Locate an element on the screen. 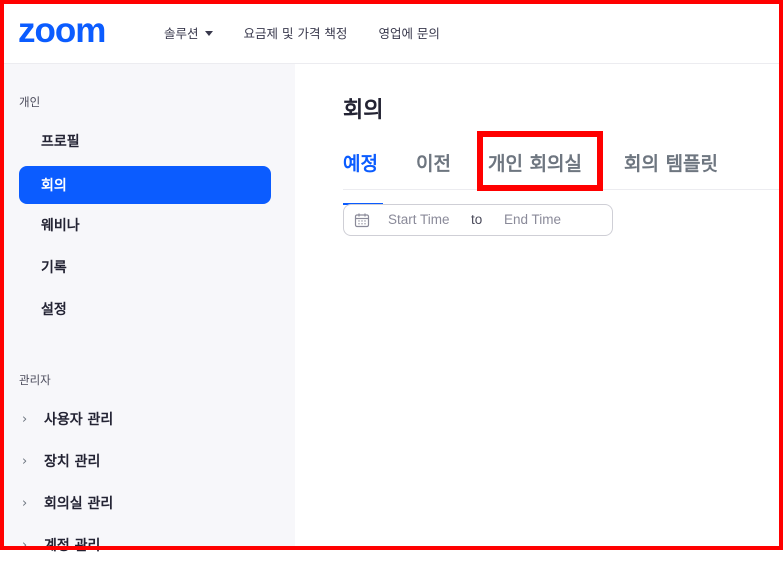 This screenshot has height=564, width=783. sidebar-item-settings: 설정 is located at coordinates (145, 309).